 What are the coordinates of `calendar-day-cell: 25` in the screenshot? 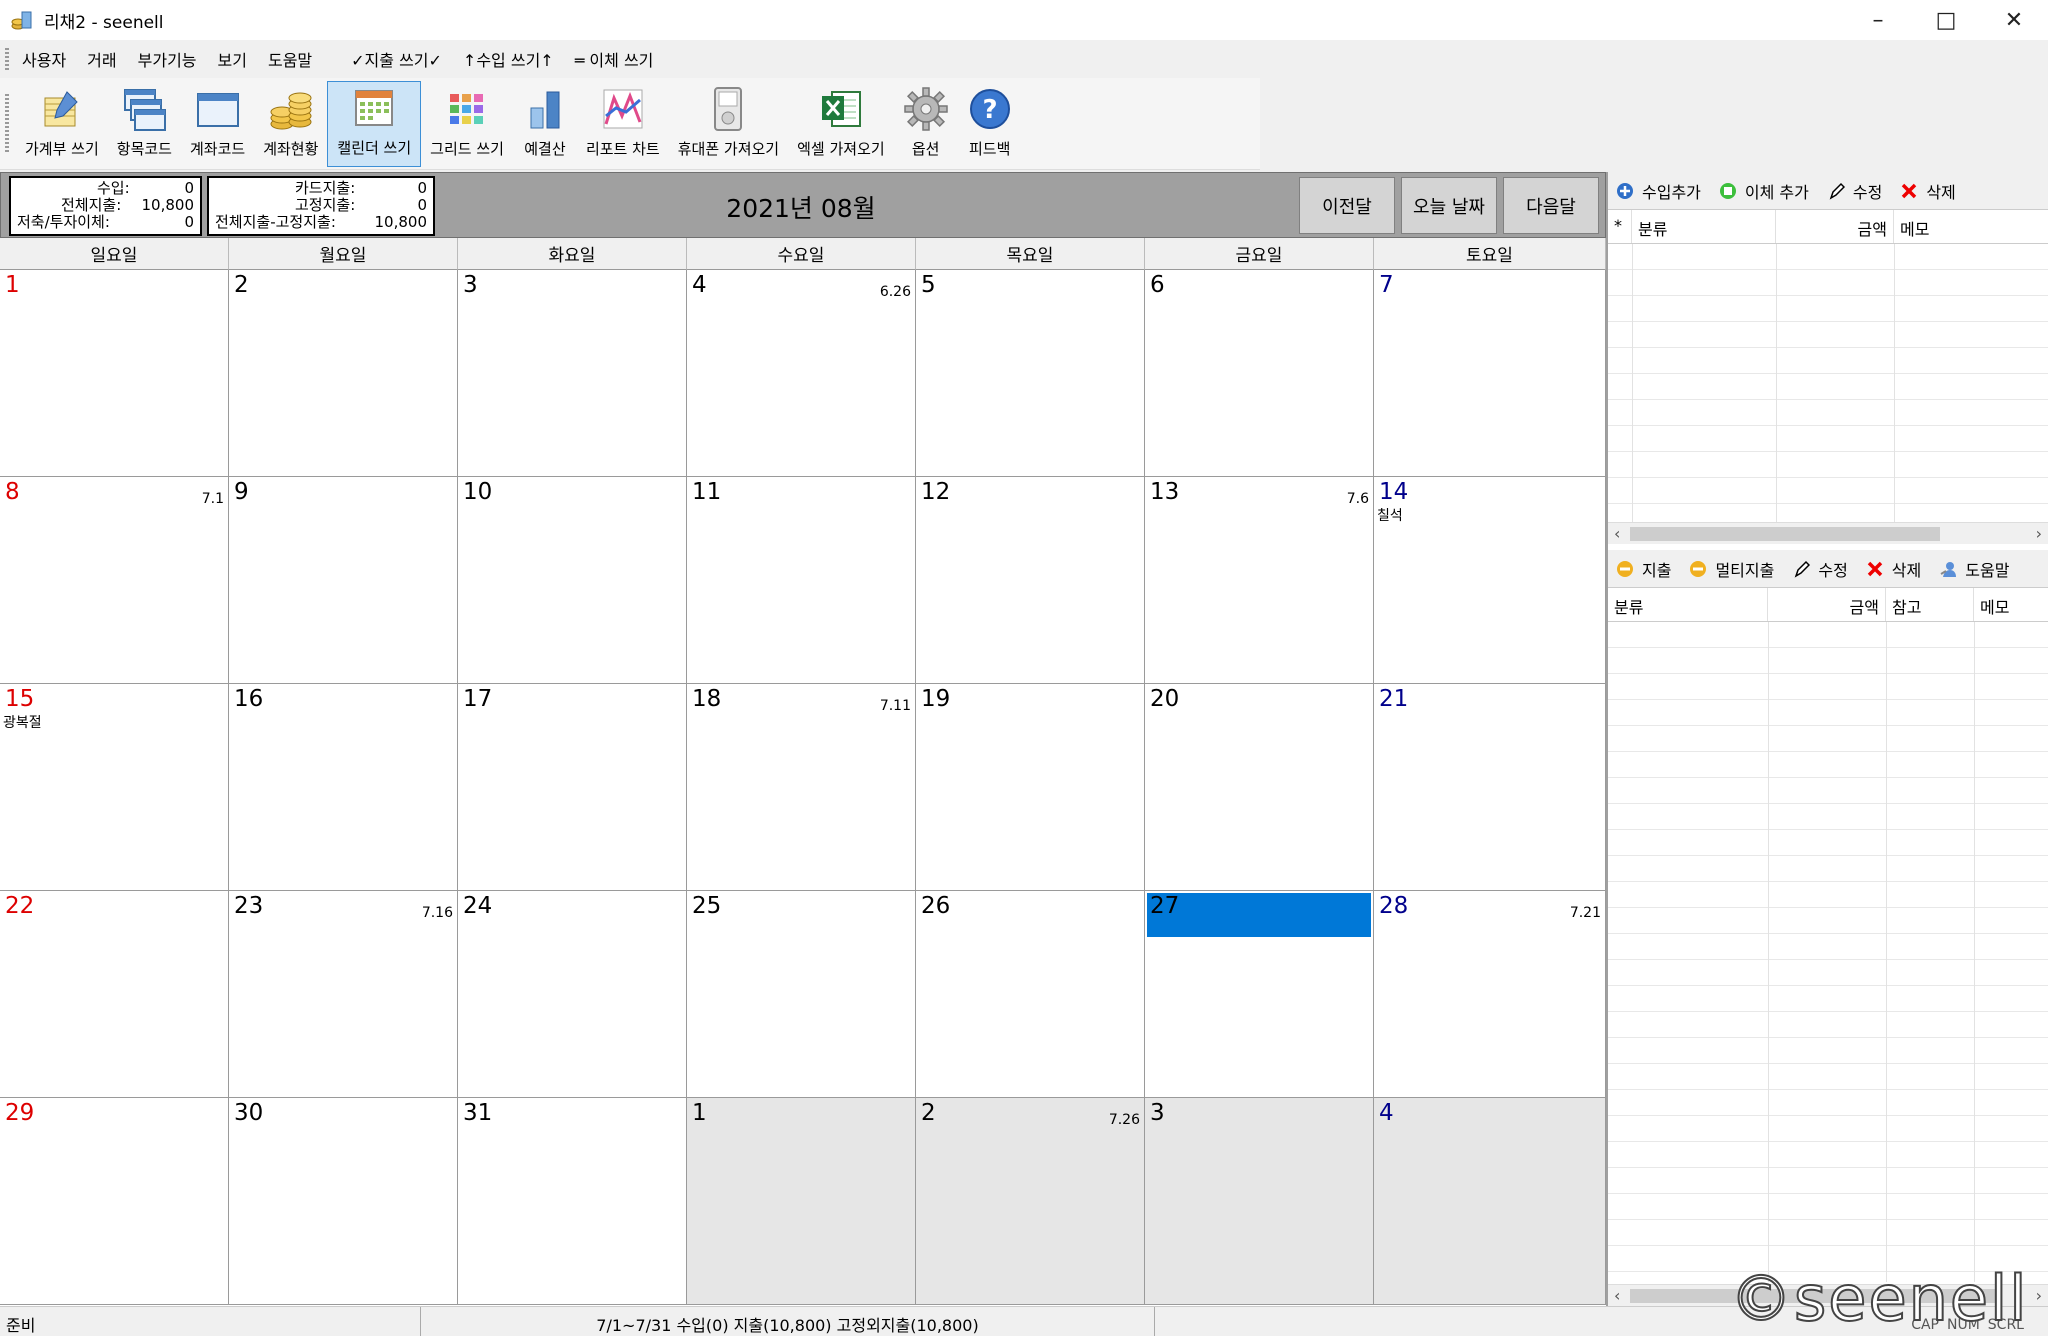 It's located at (801, 994).